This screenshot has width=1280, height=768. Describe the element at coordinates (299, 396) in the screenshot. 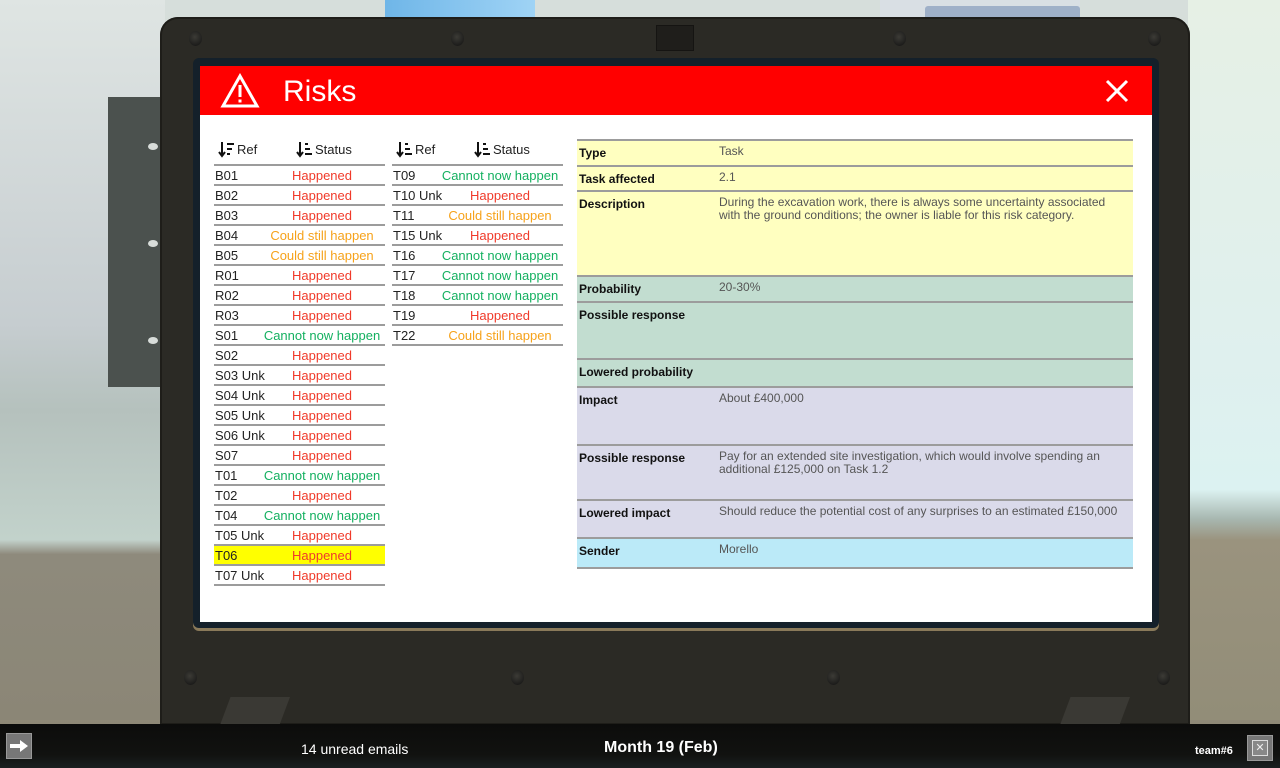

I see `risk-row: S04 Unk Happened` at that location.